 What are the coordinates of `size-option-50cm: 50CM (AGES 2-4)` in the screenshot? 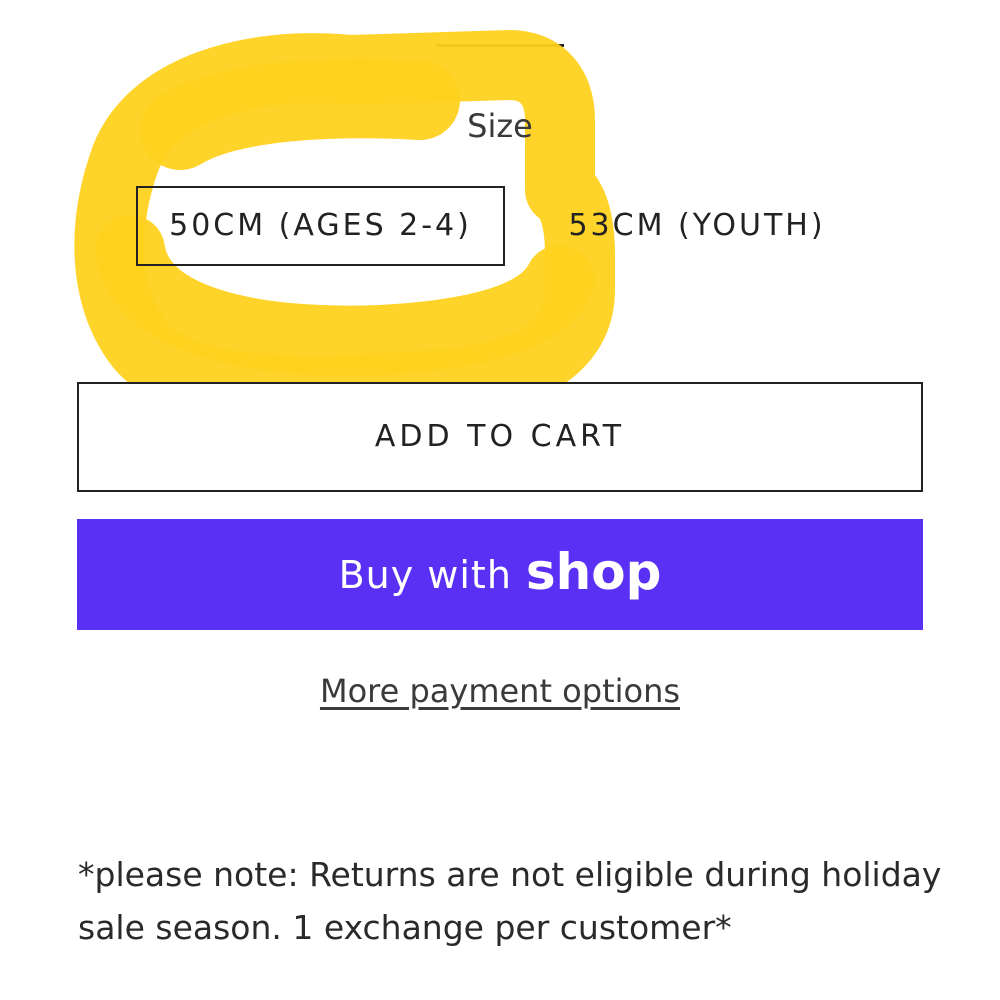 It's located at (320, 226).